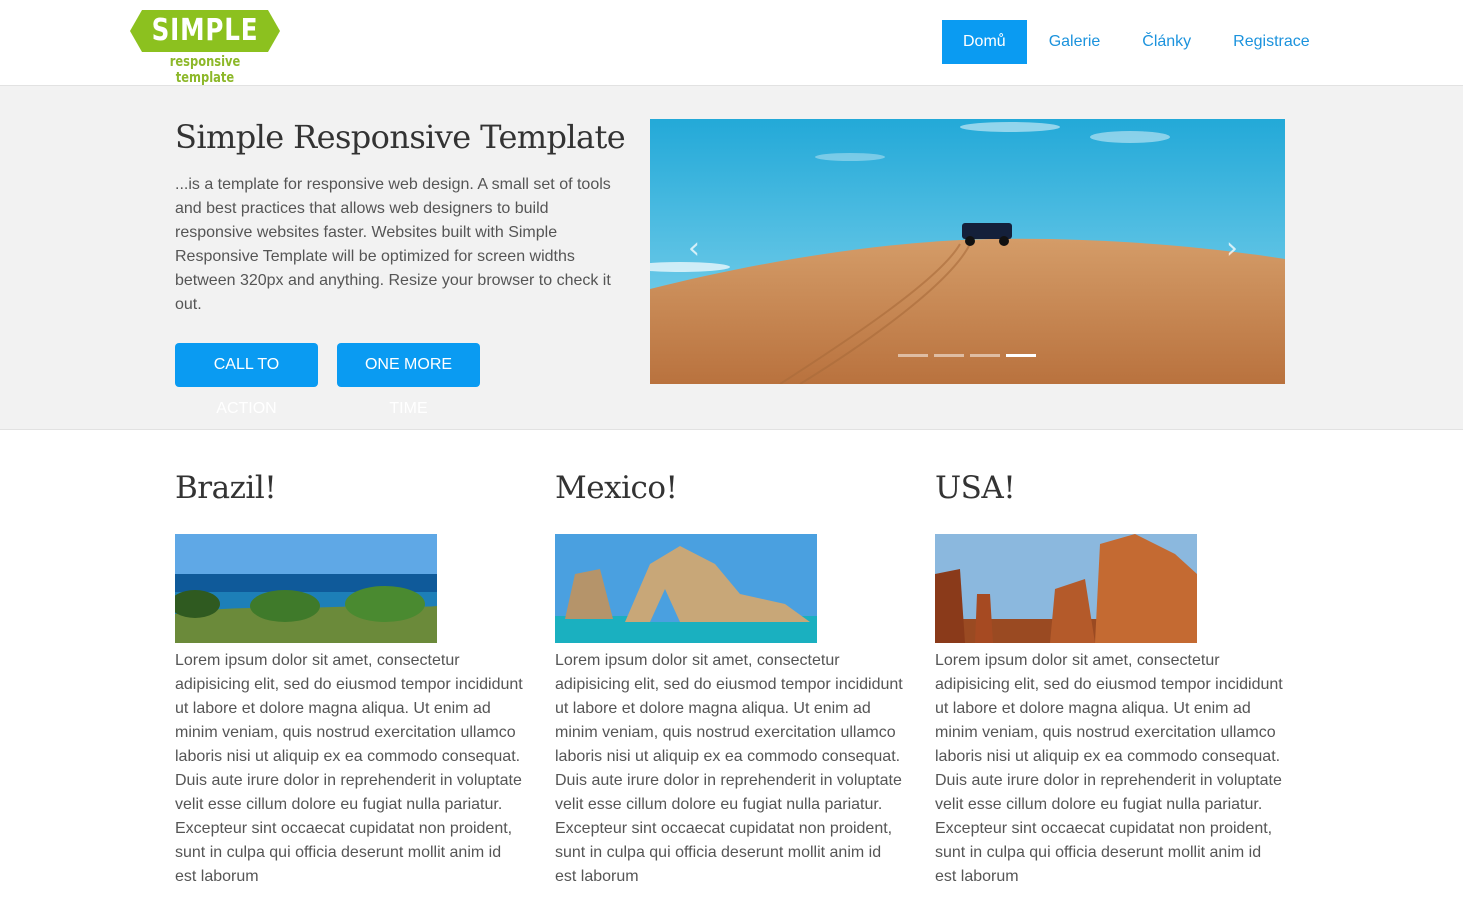 This screenshot has width=1463, height=906. Describe the element at coordinates (975, 488) in the screenshot. I see `column-title: USA!` at that location.